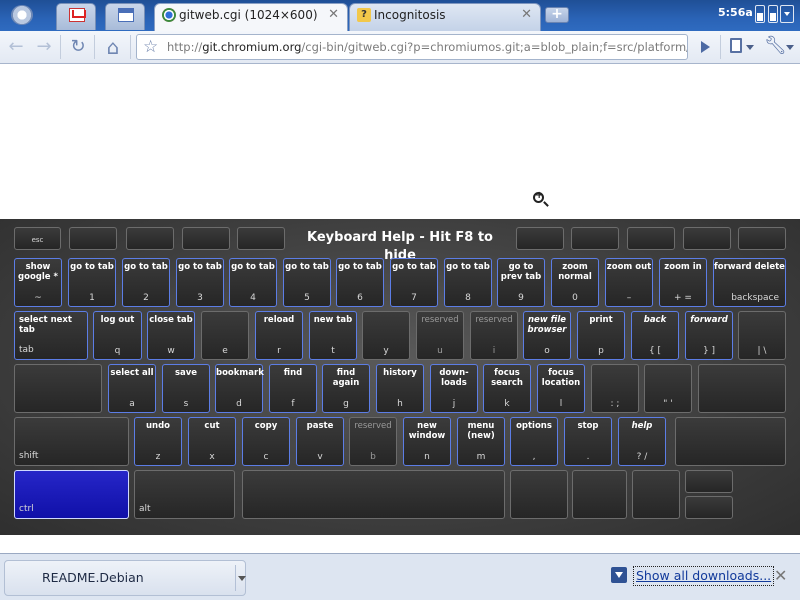 This screenshot has height=600, width=800. What do you see at coordinates (279, 335) in the screenshot?
I see `key-r: reload r` at bounding box center [279, 335].